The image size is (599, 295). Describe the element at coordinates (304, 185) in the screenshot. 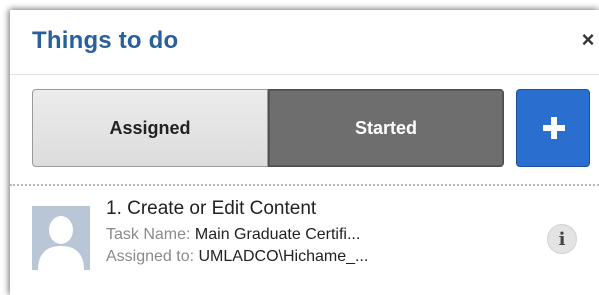

I see `list-divider` at that location.